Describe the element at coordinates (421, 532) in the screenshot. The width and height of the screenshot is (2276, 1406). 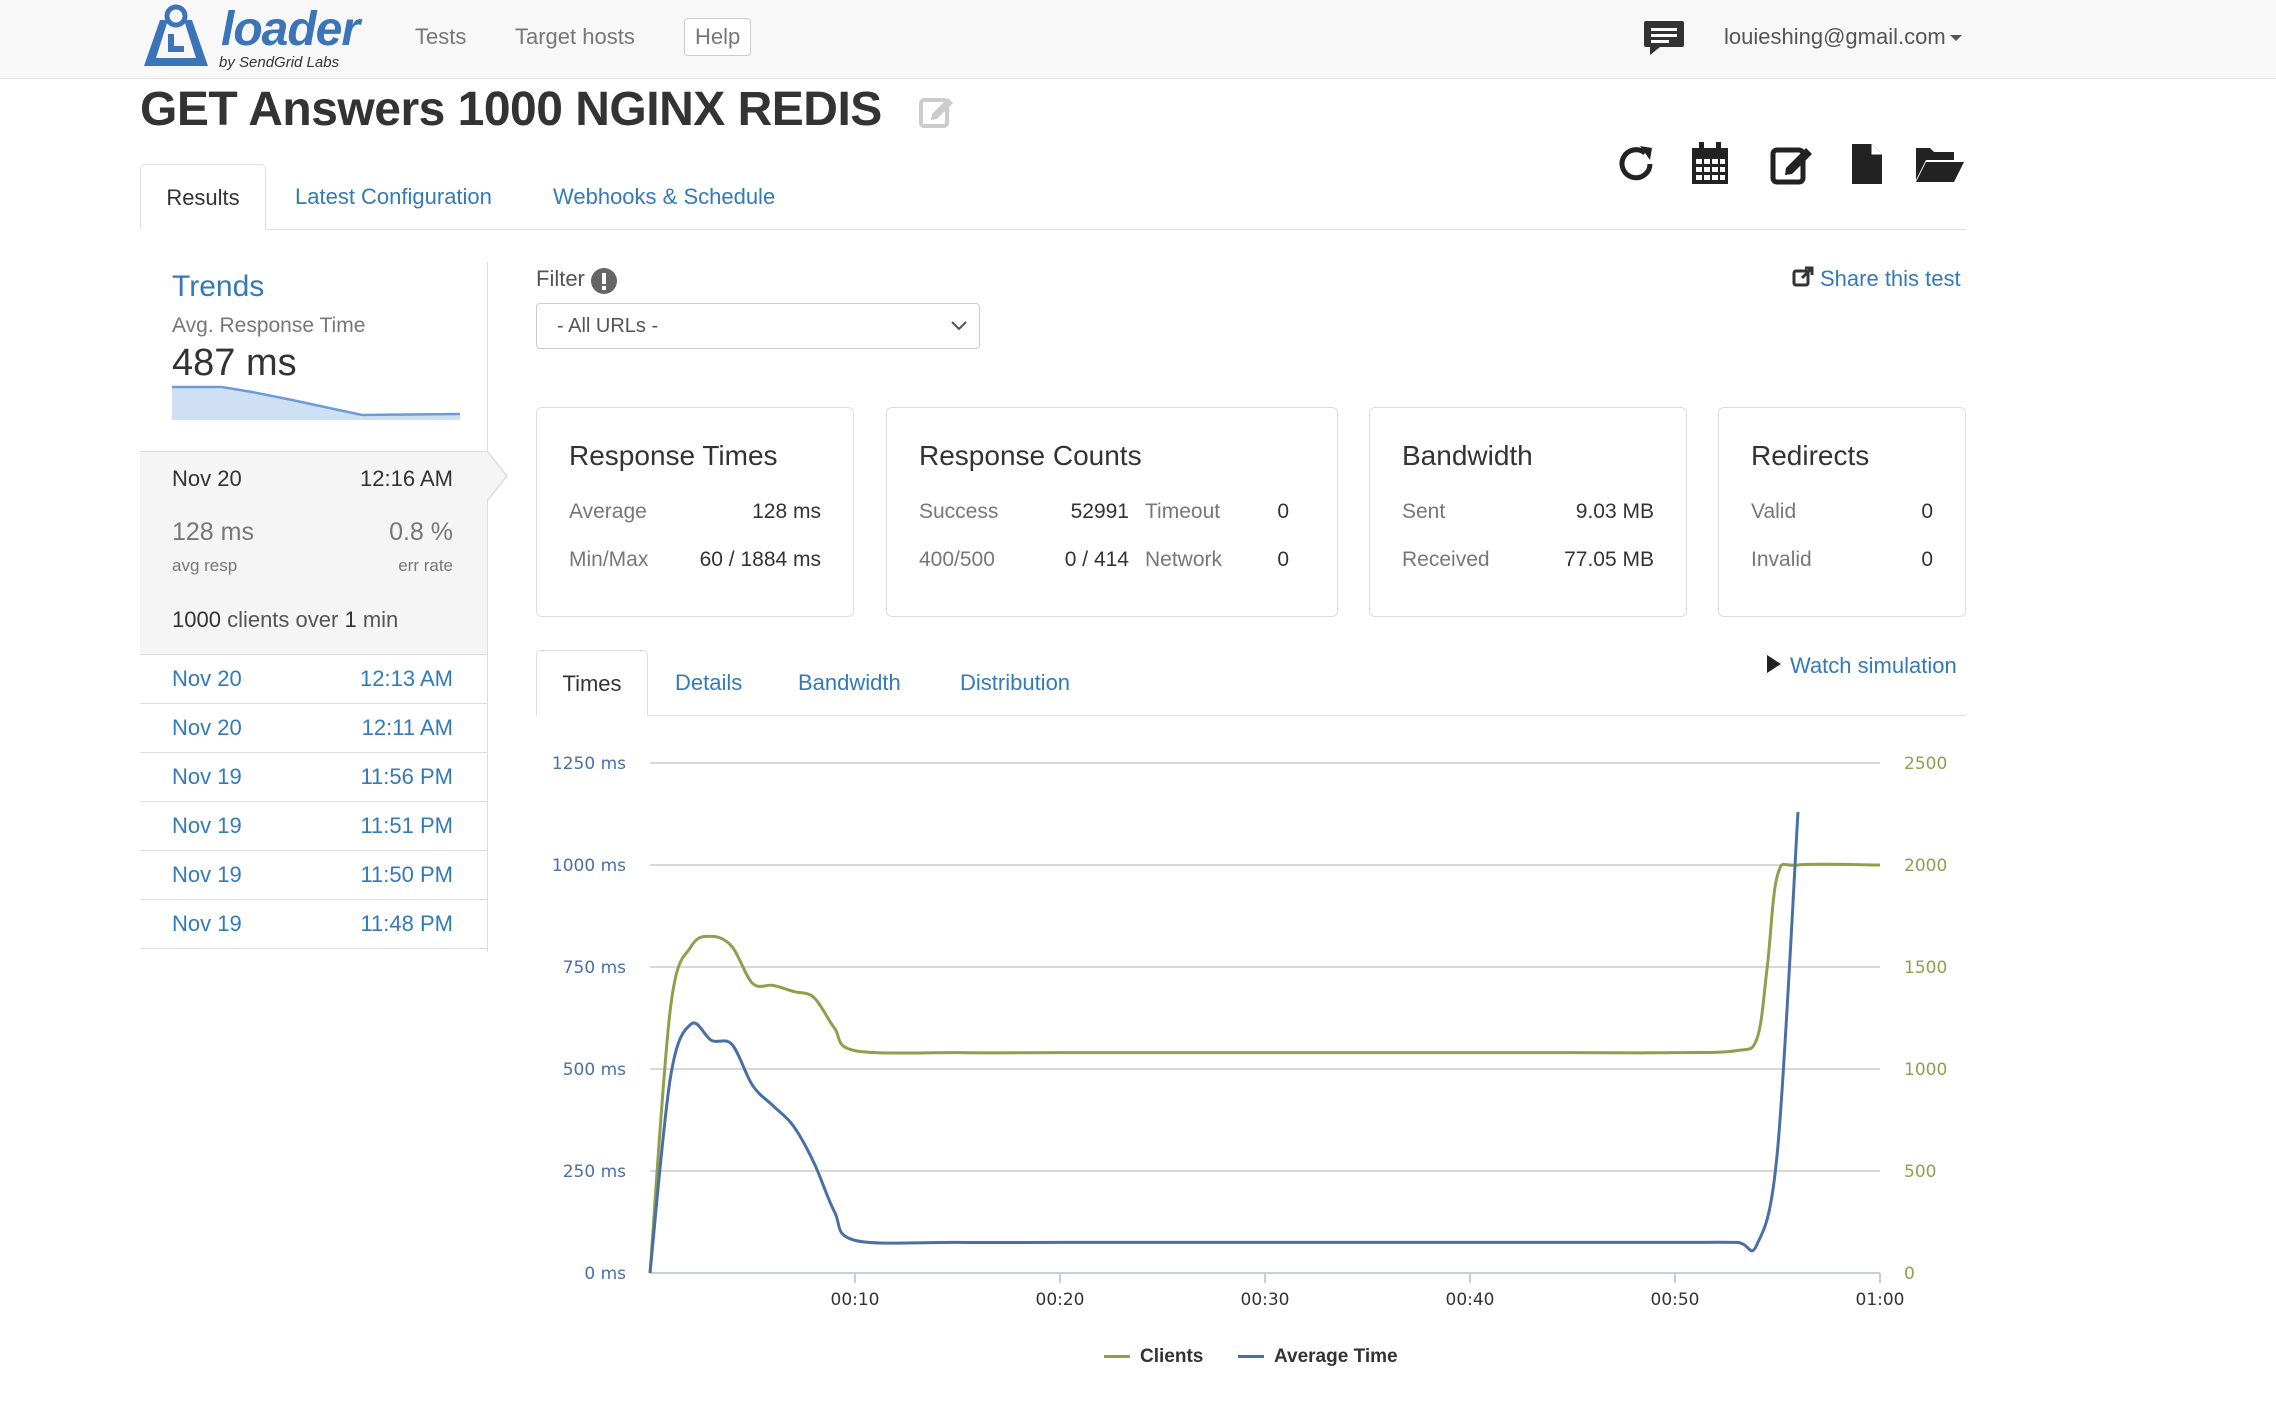
I see `current-run-err-rate: 0.8 %` at that location.